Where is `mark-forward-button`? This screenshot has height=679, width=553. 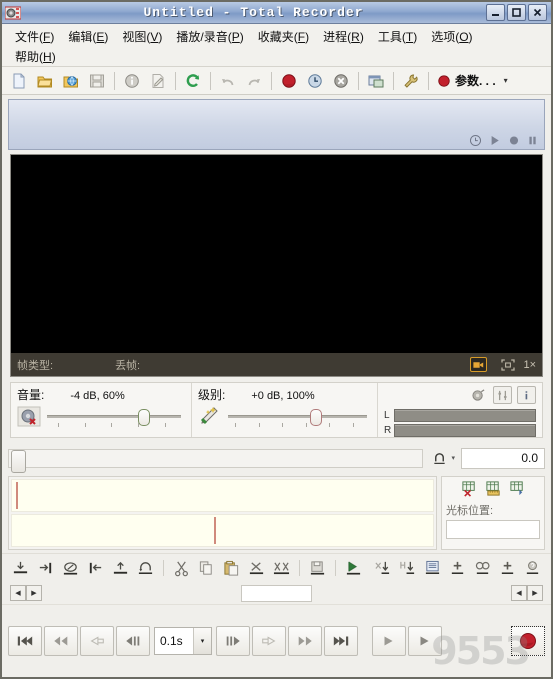 mark-forward-button is located at coordinates (269, 641).